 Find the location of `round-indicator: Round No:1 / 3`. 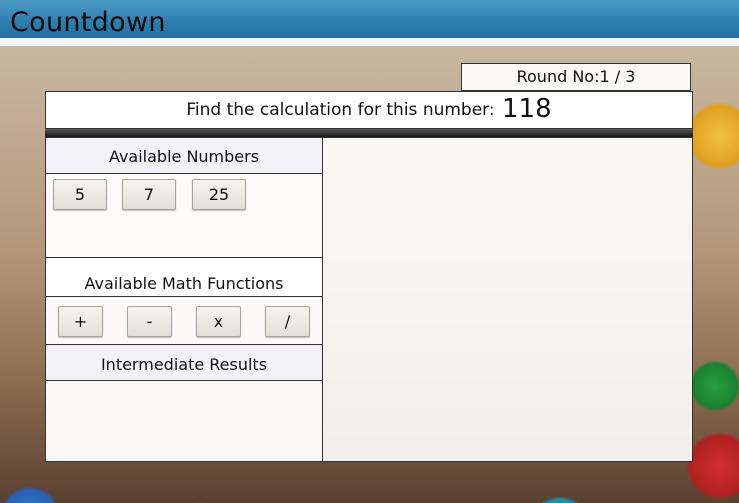

round-indicator: Round No:1 / 3 is located at coordinates (576, 77).